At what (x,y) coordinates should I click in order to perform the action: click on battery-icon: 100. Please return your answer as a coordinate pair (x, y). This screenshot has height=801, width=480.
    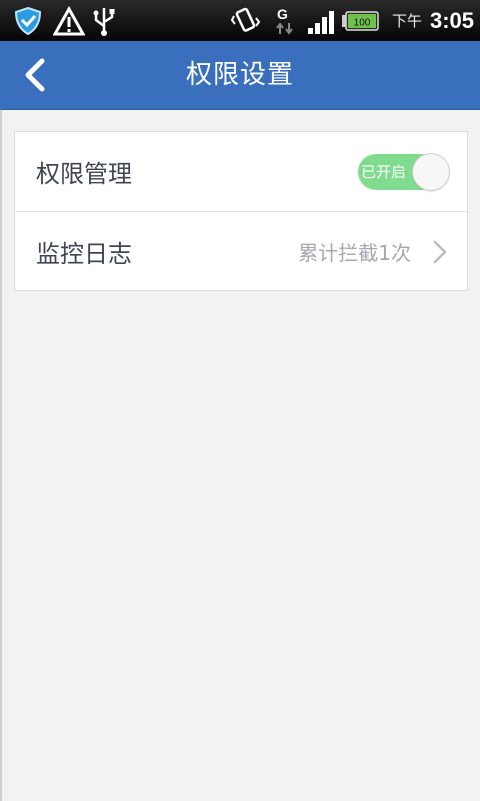
    Looking at the image, I should click on (360, 21).